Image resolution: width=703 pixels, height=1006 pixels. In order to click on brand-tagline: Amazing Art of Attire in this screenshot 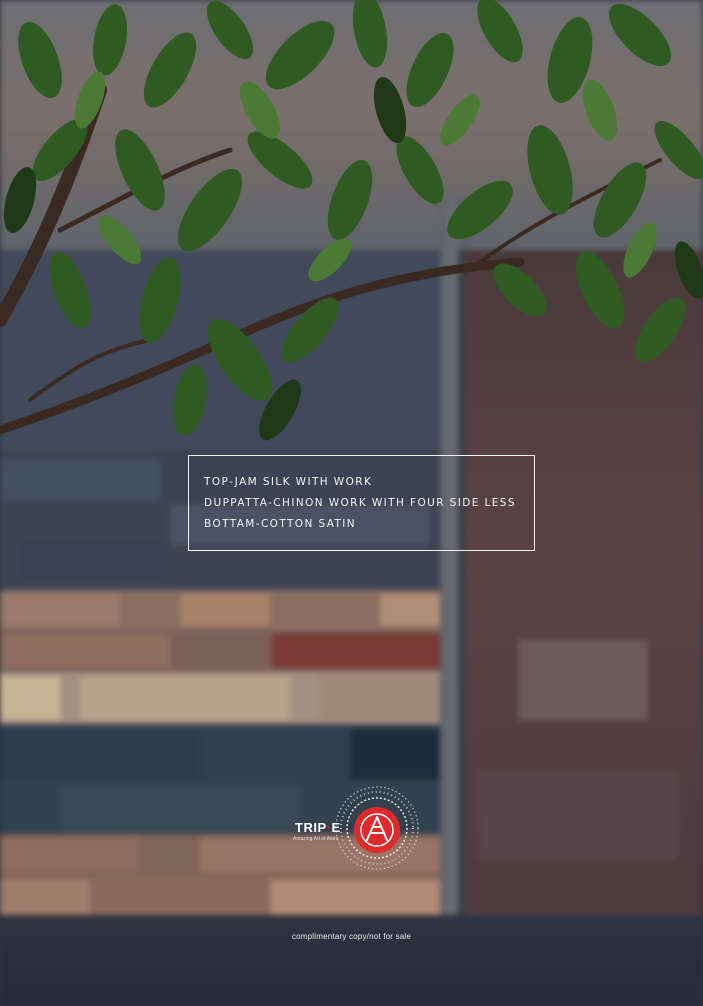, I will do `click(316, 839)`.